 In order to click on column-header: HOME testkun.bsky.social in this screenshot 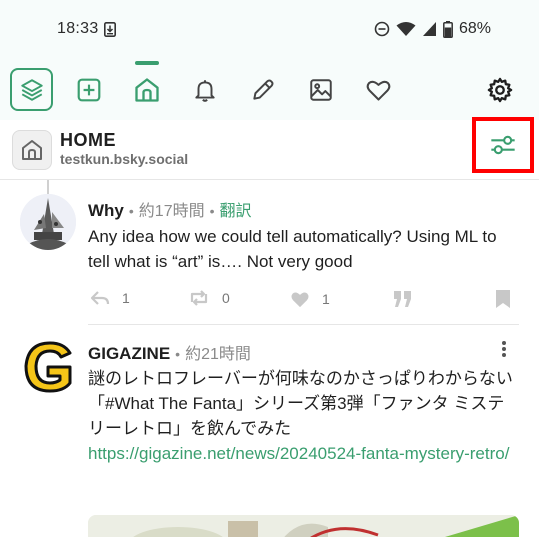, I will do `click(269, 150)`.